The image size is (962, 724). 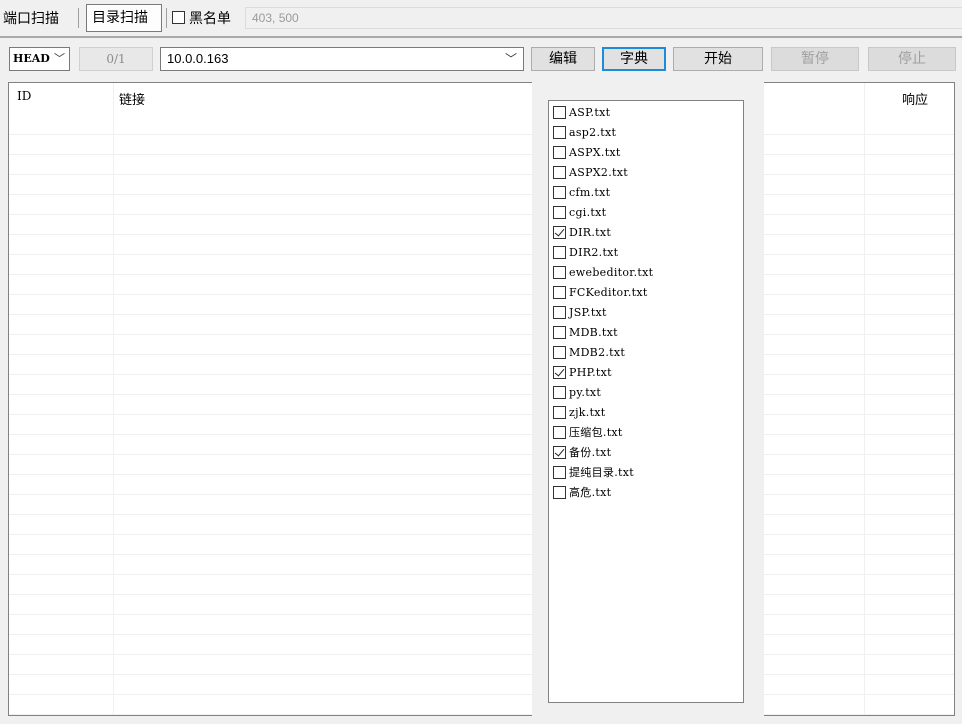 What do you see at coordinates (912, 59) in the screenshot?
I see `stop-button: 停止` at bounding box center [912, 59].